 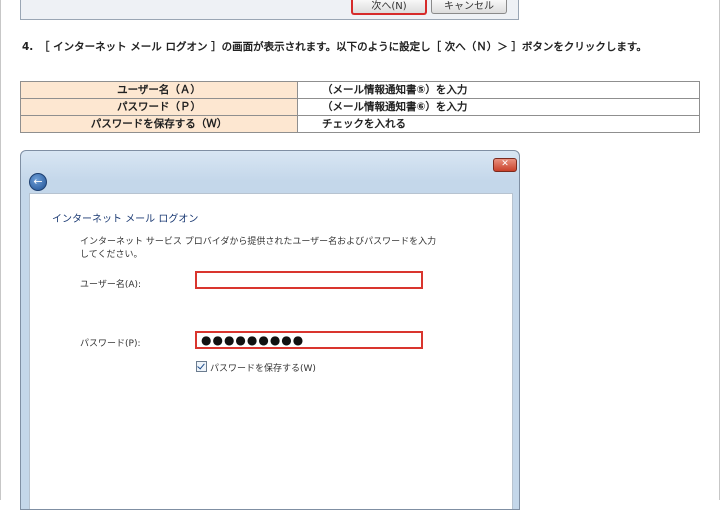 What do you see at coordinates (38, 182) in the screenshot?
I see `back-arrow-icon: ←` at bounding box center [38, 182].